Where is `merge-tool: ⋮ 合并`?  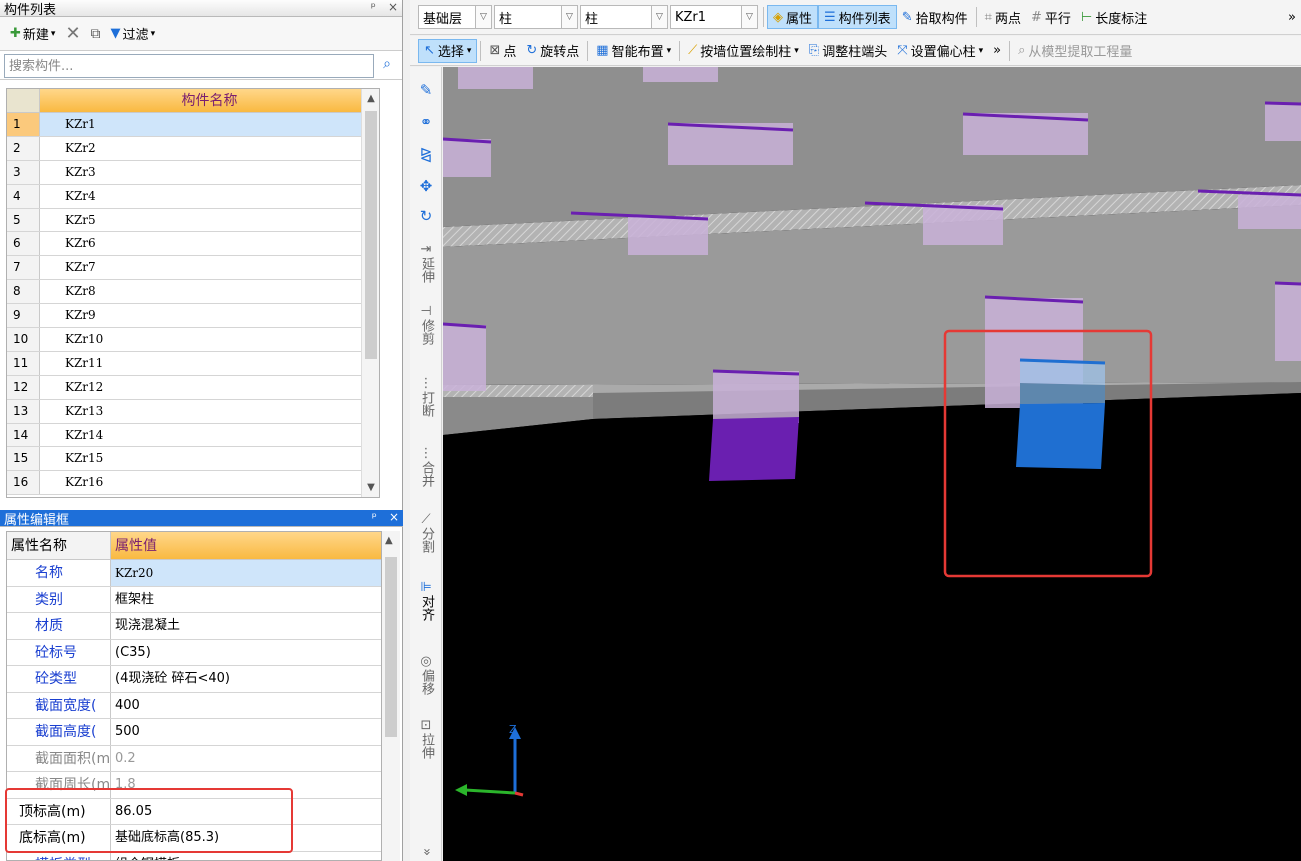
merge-tool: ⋮ 合并 is located at coordinates (426, 467).